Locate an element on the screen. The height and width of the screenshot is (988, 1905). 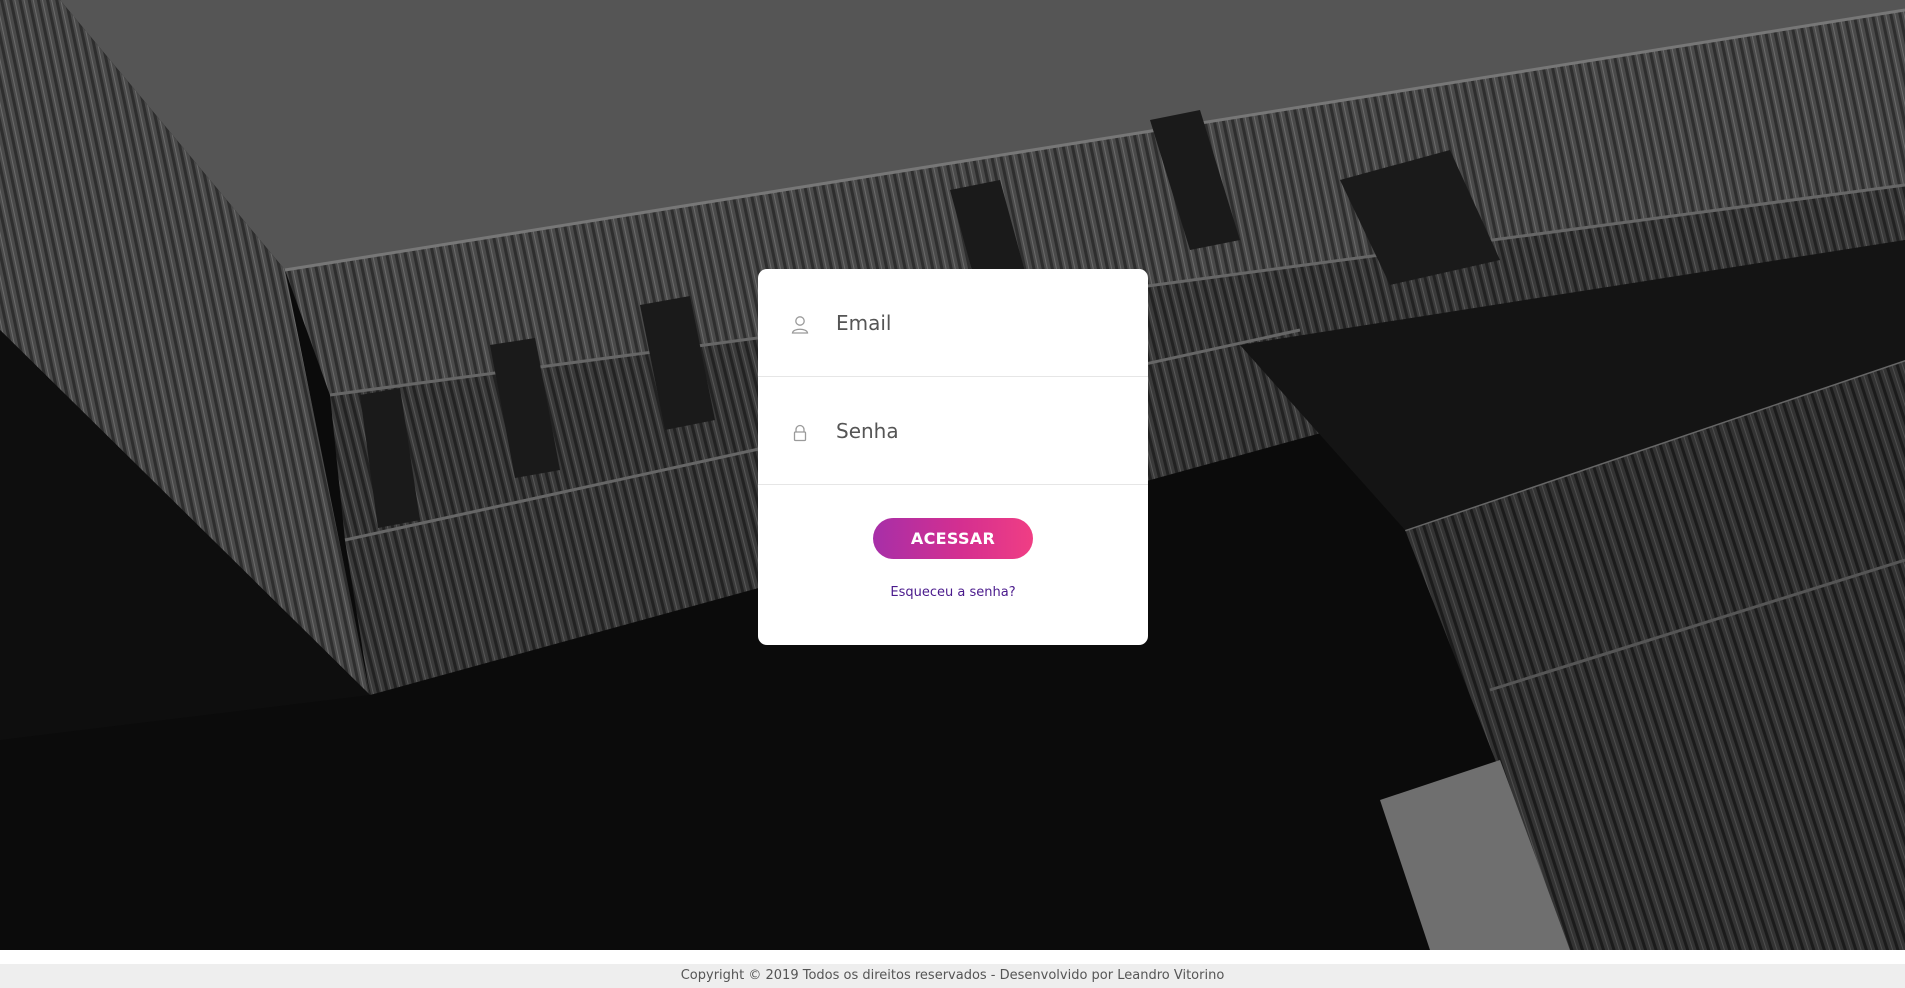
email-row is located at coordinates (953, 323).